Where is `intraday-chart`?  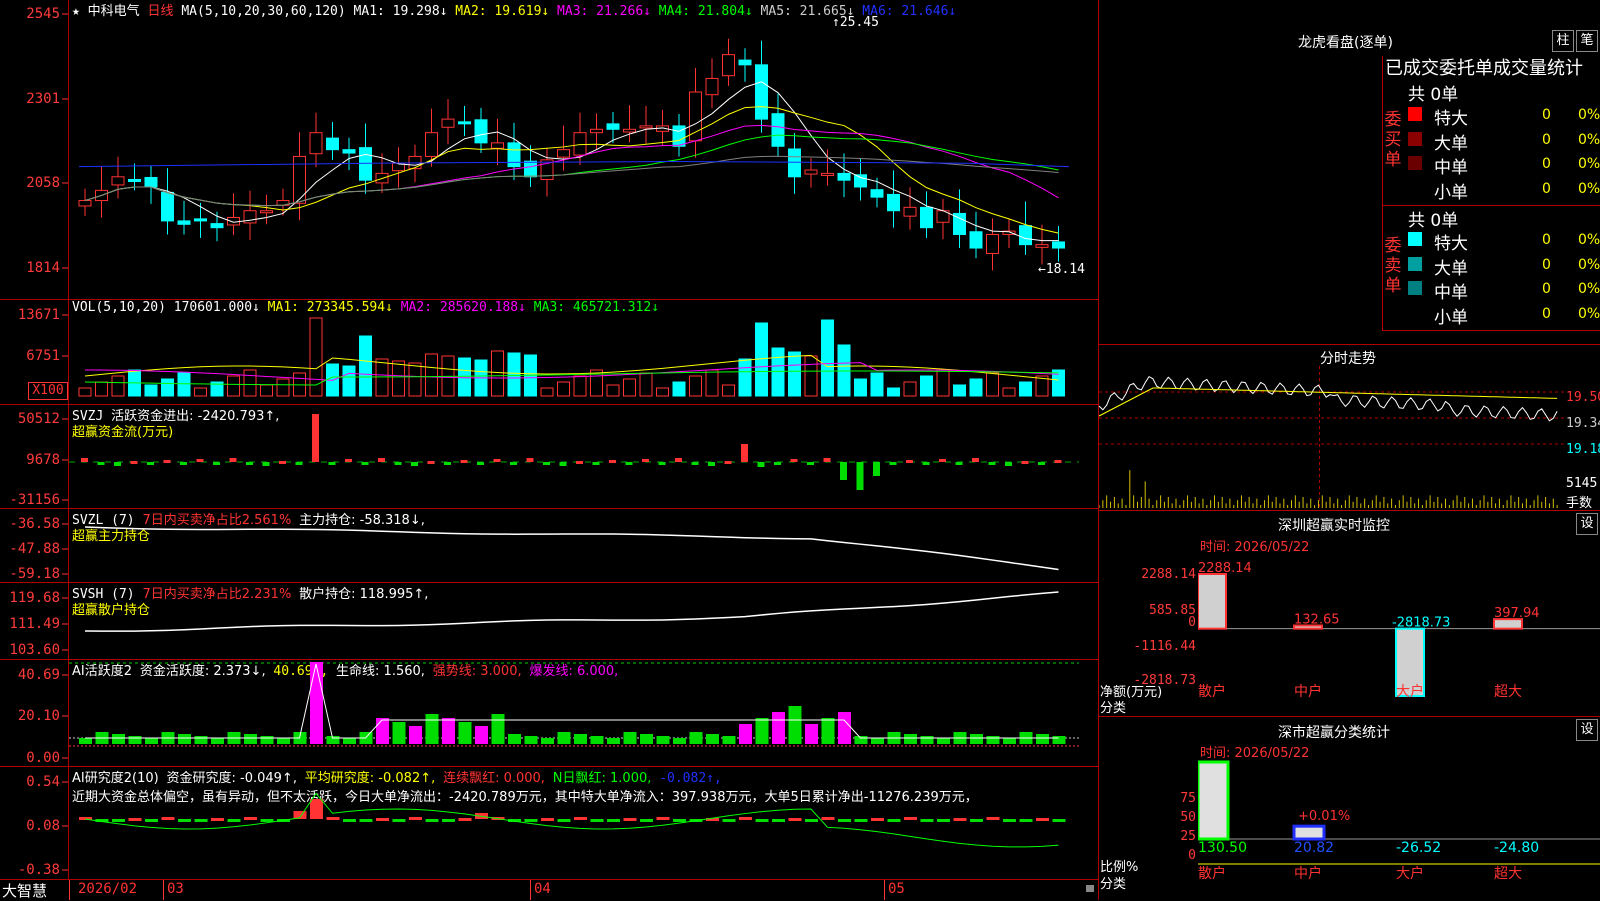
intraday-chart is located at coordinates (1332, 438).